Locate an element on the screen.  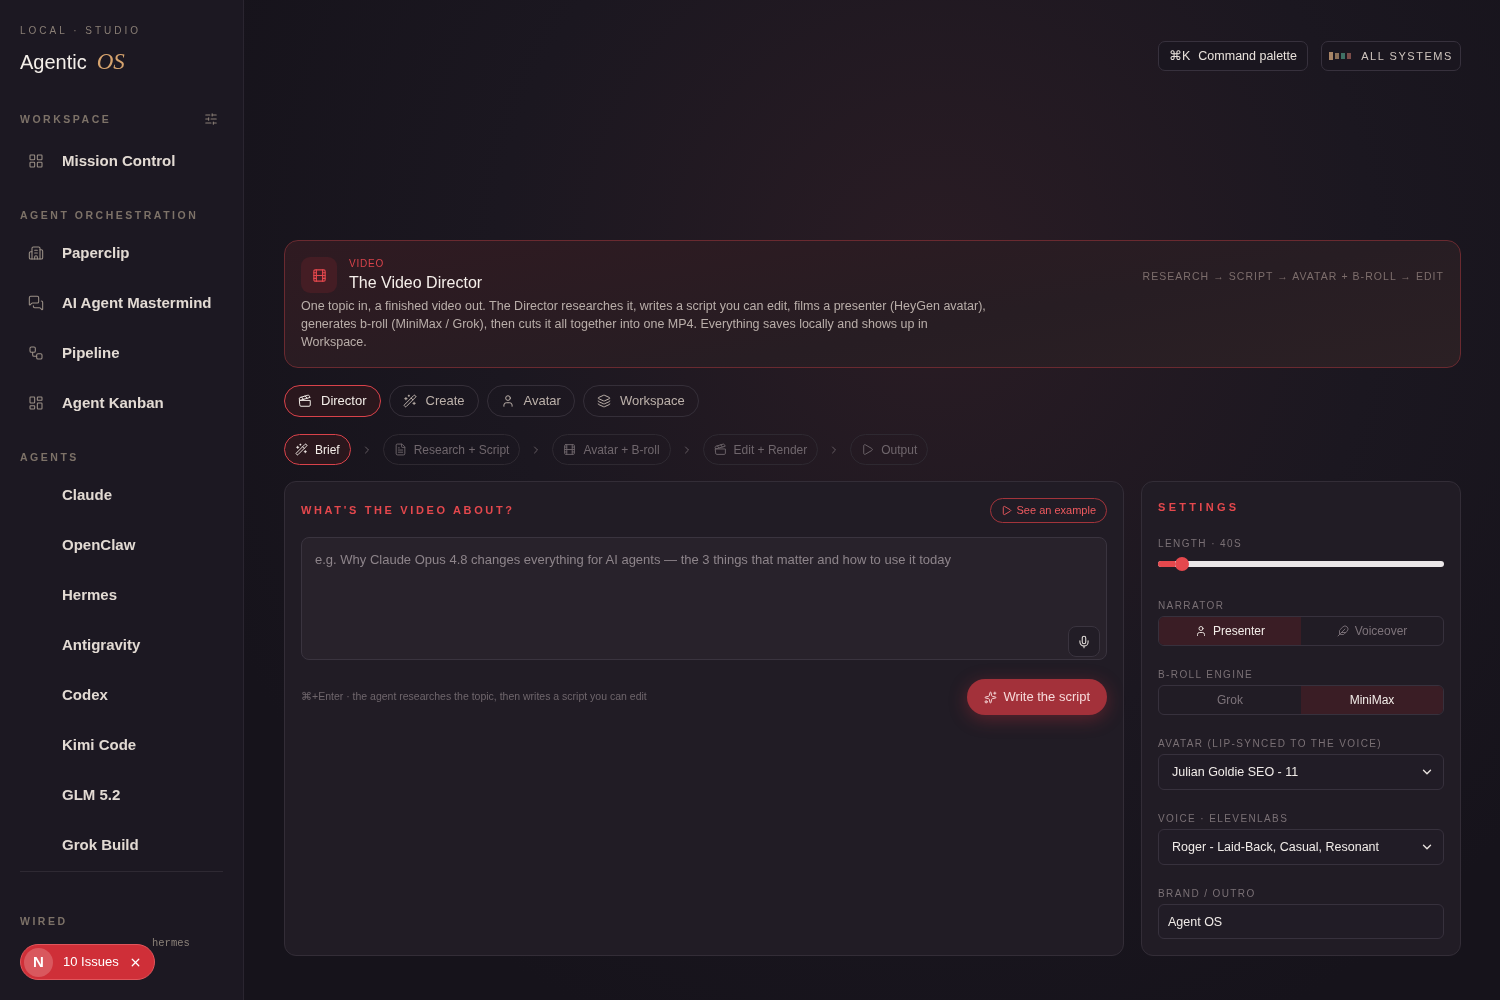
write-script-button: Write the script is located at coordinates (1036, 697).